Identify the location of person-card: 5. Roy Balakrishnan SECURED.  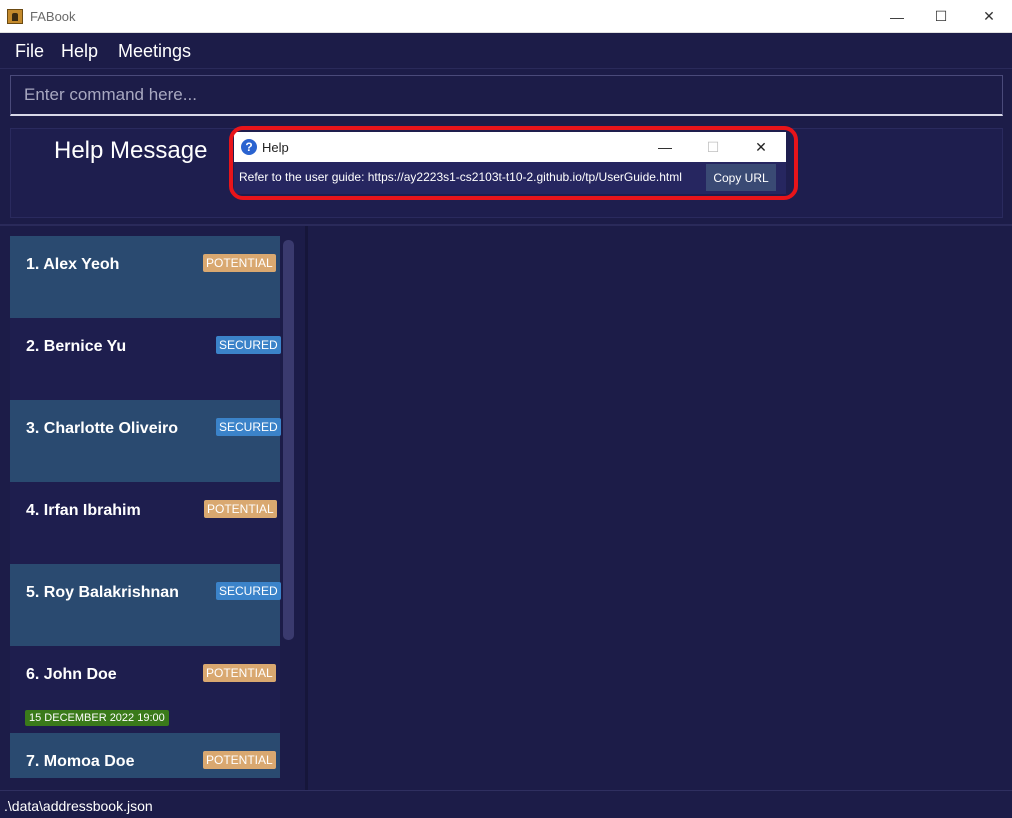
(145, 605).